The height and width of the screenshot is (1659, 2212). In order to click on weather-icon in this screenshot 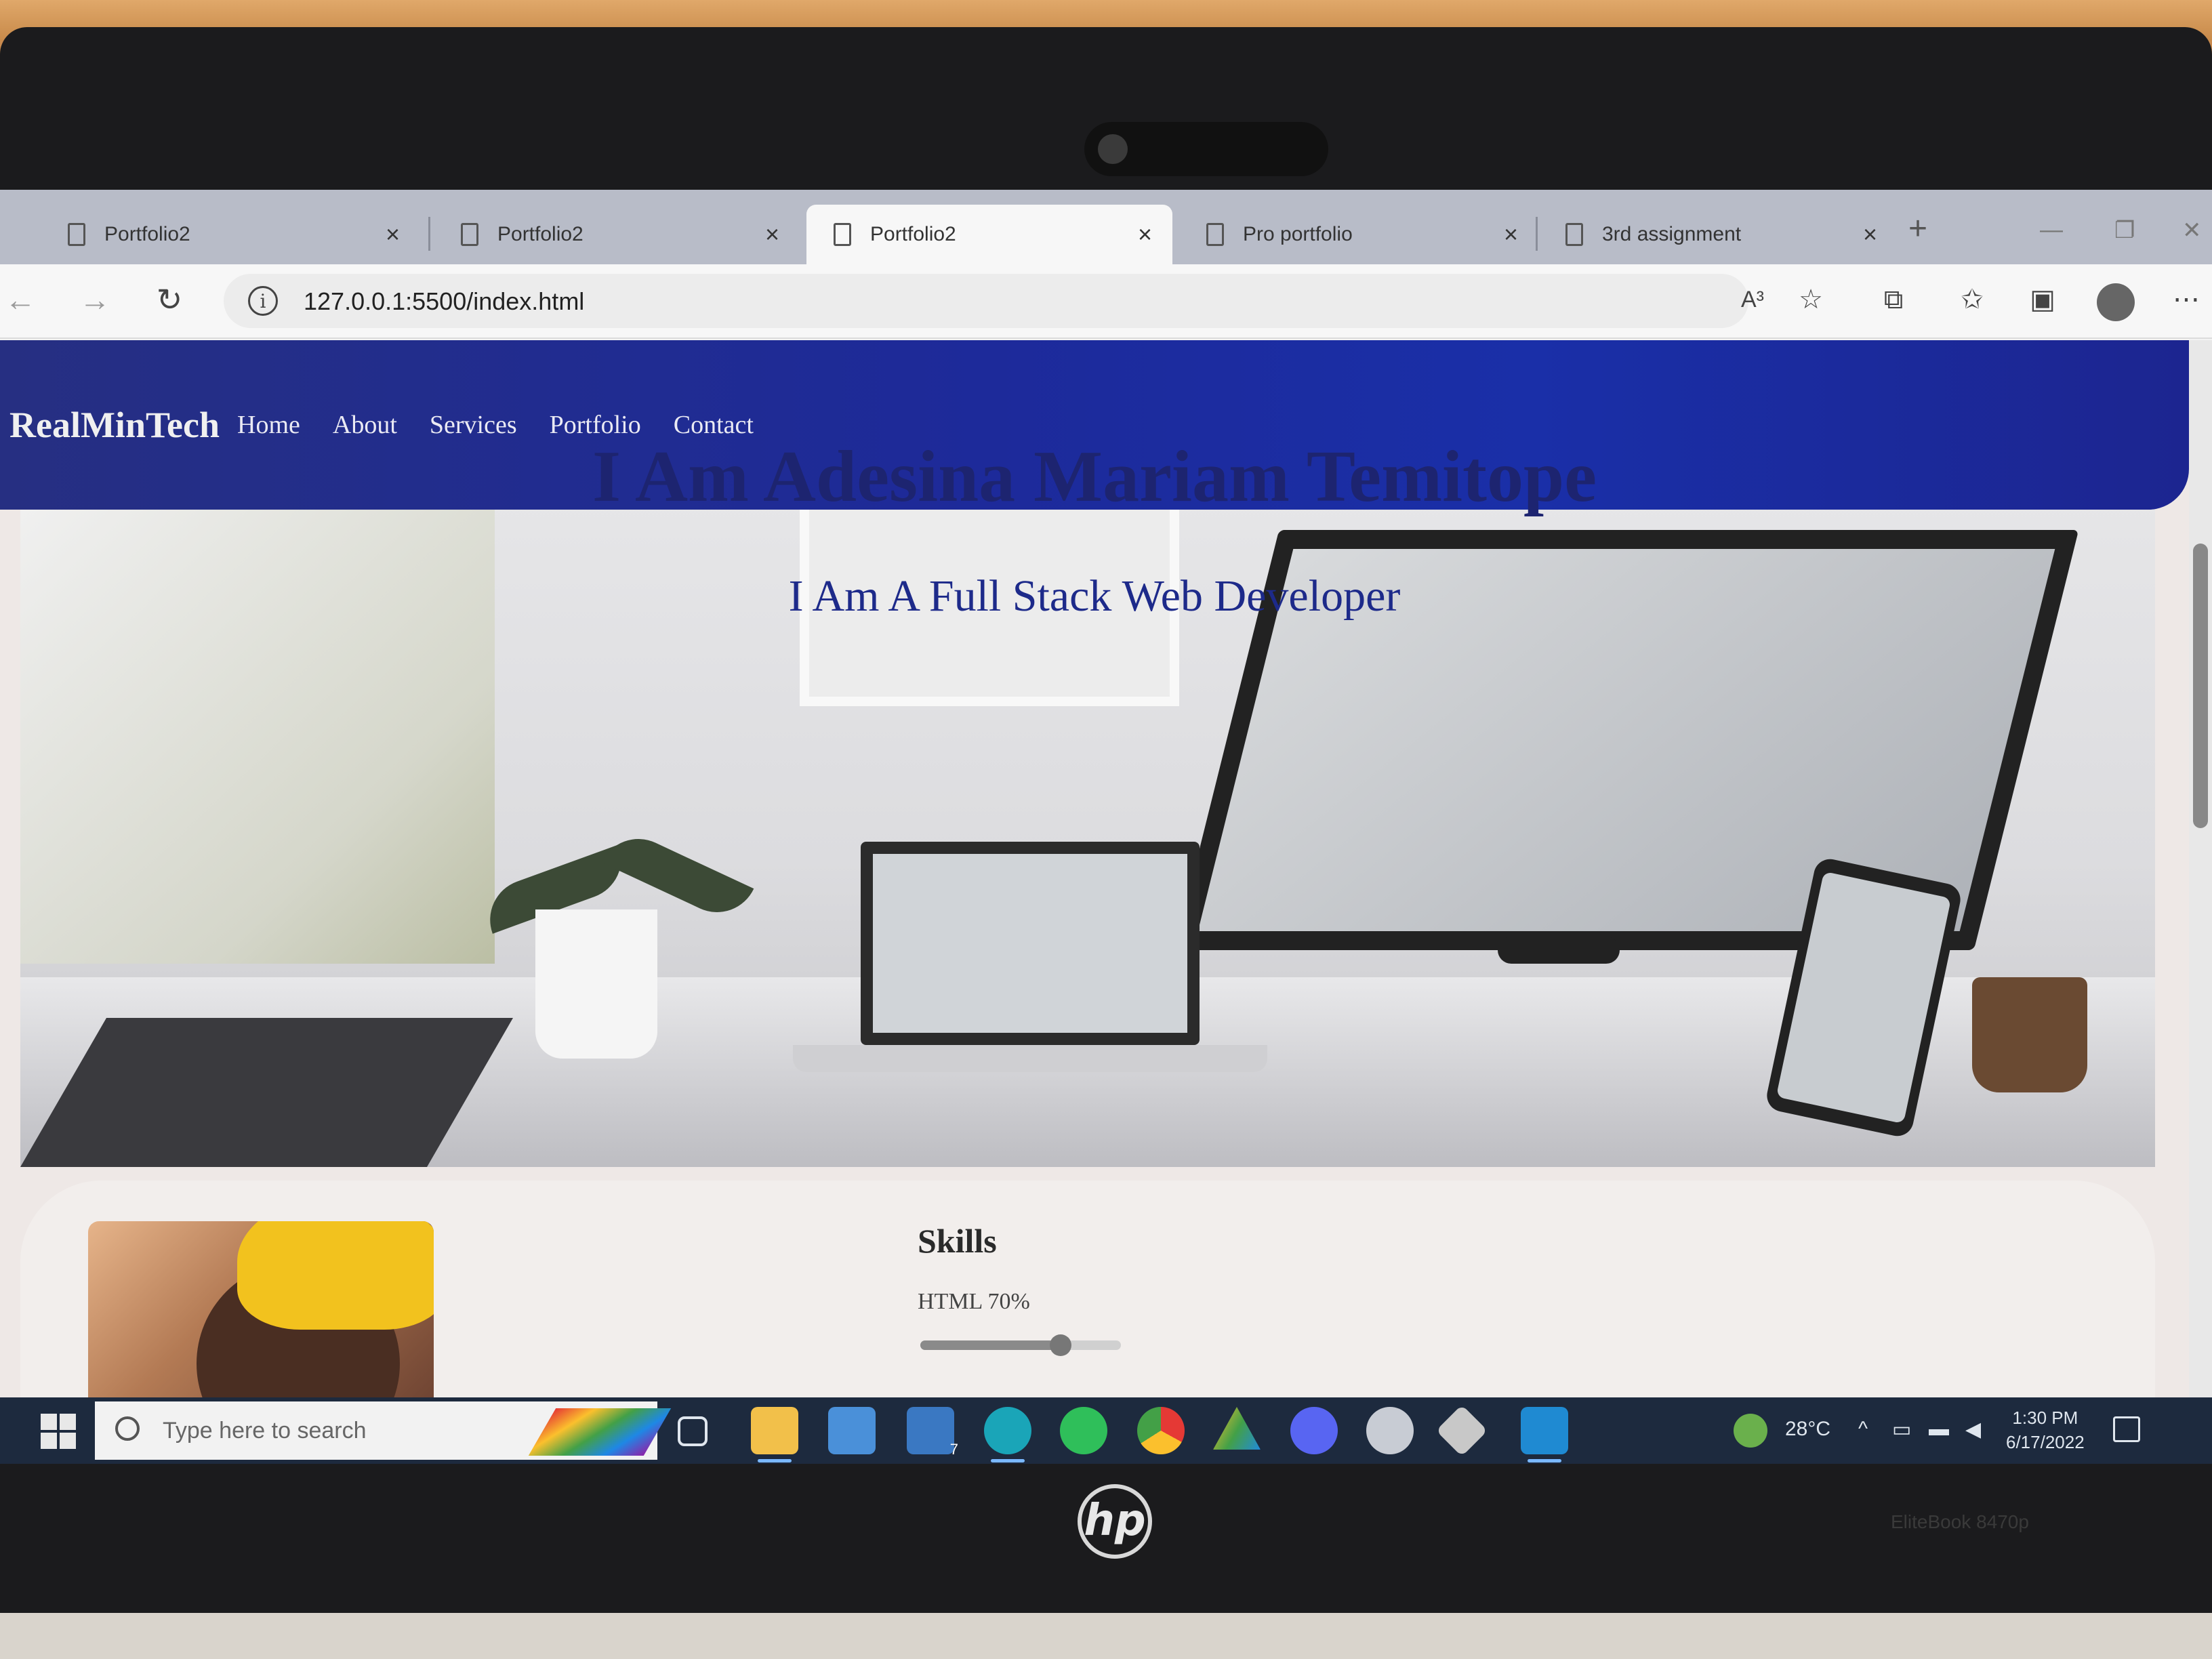, I will do `click(1750, 1431)`.